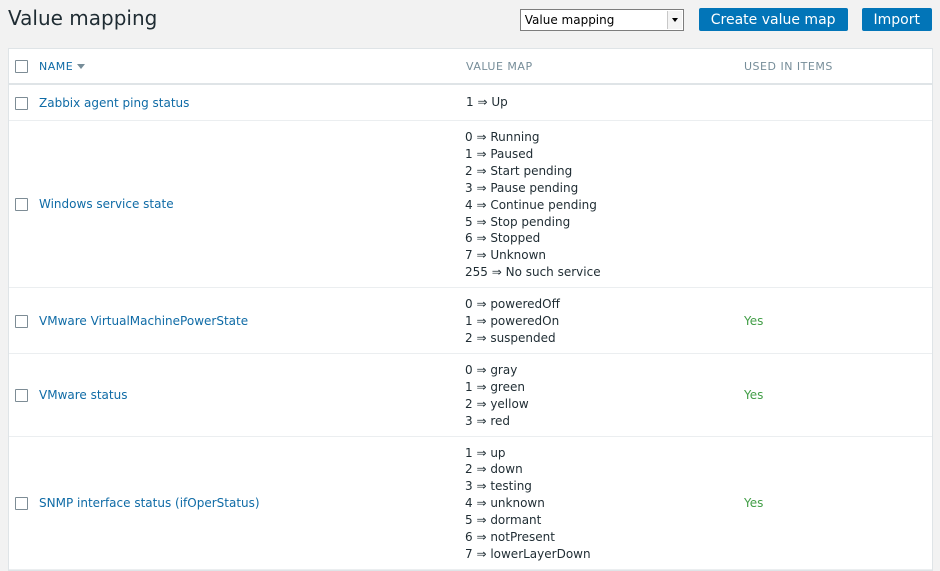  I want to click on value-map-entry: 4 ⇒ unknown, so click(505, 503).